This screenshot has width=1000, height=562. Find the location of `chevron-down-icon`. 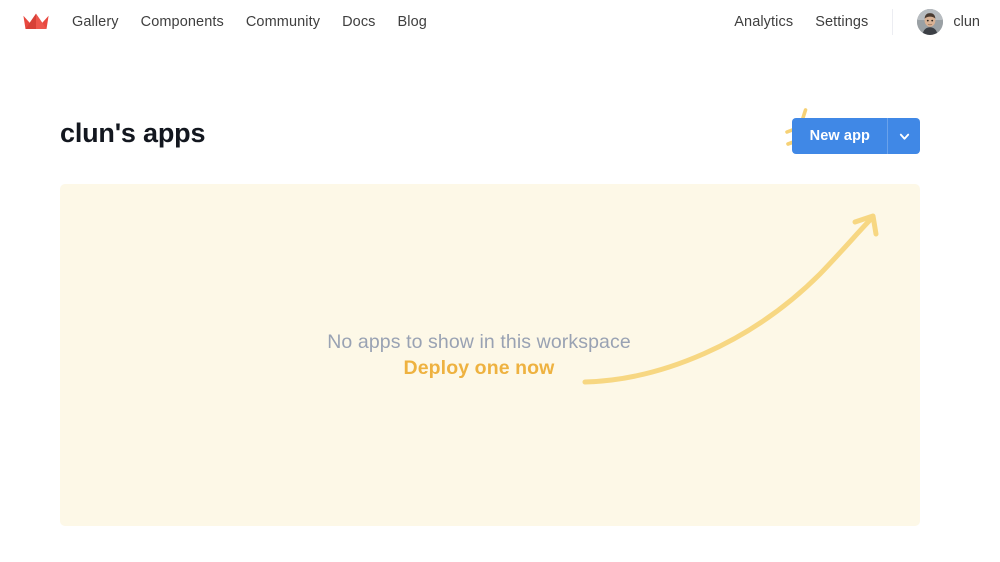

chevron-down-icon is located at coordinates (904, 136).